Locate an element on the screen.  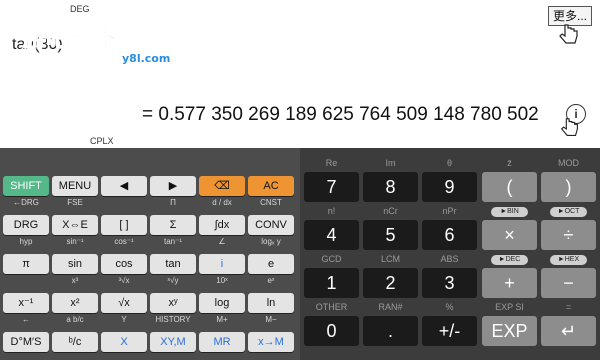
shift-label: FSE is located at coordinates (75, 202).